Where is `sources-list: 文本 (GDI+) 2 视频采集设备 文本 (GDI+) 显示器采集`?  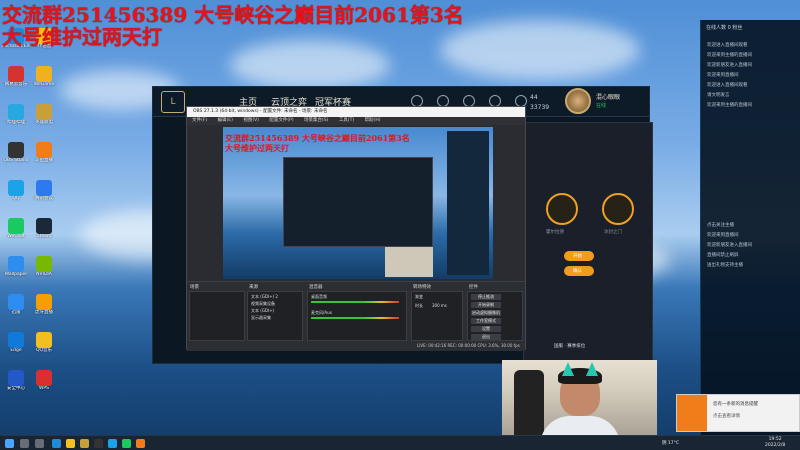
sources-list: 文本 (GDI+) 2 视频采集设备 文本 (GDI+) 显示器采集 is located at coordinates (275, 316).